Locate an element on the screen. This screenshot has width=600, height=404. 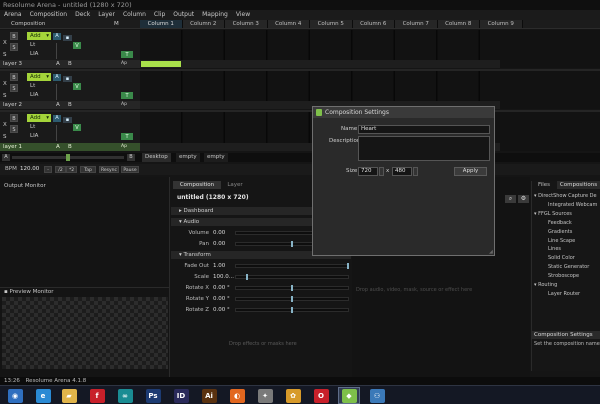
crossfader-handle is located at coordinates (68, 157).